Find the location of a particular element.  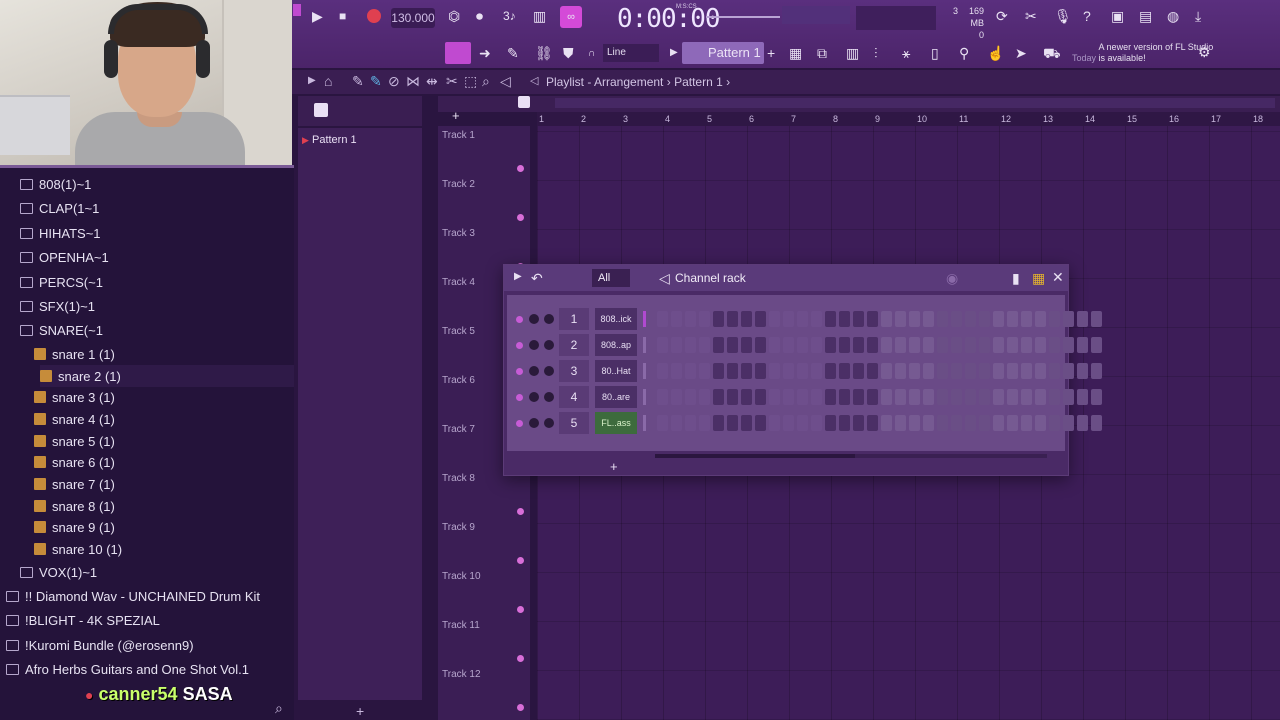

add-pattern-icon: + is located at coordinates (771, 53).